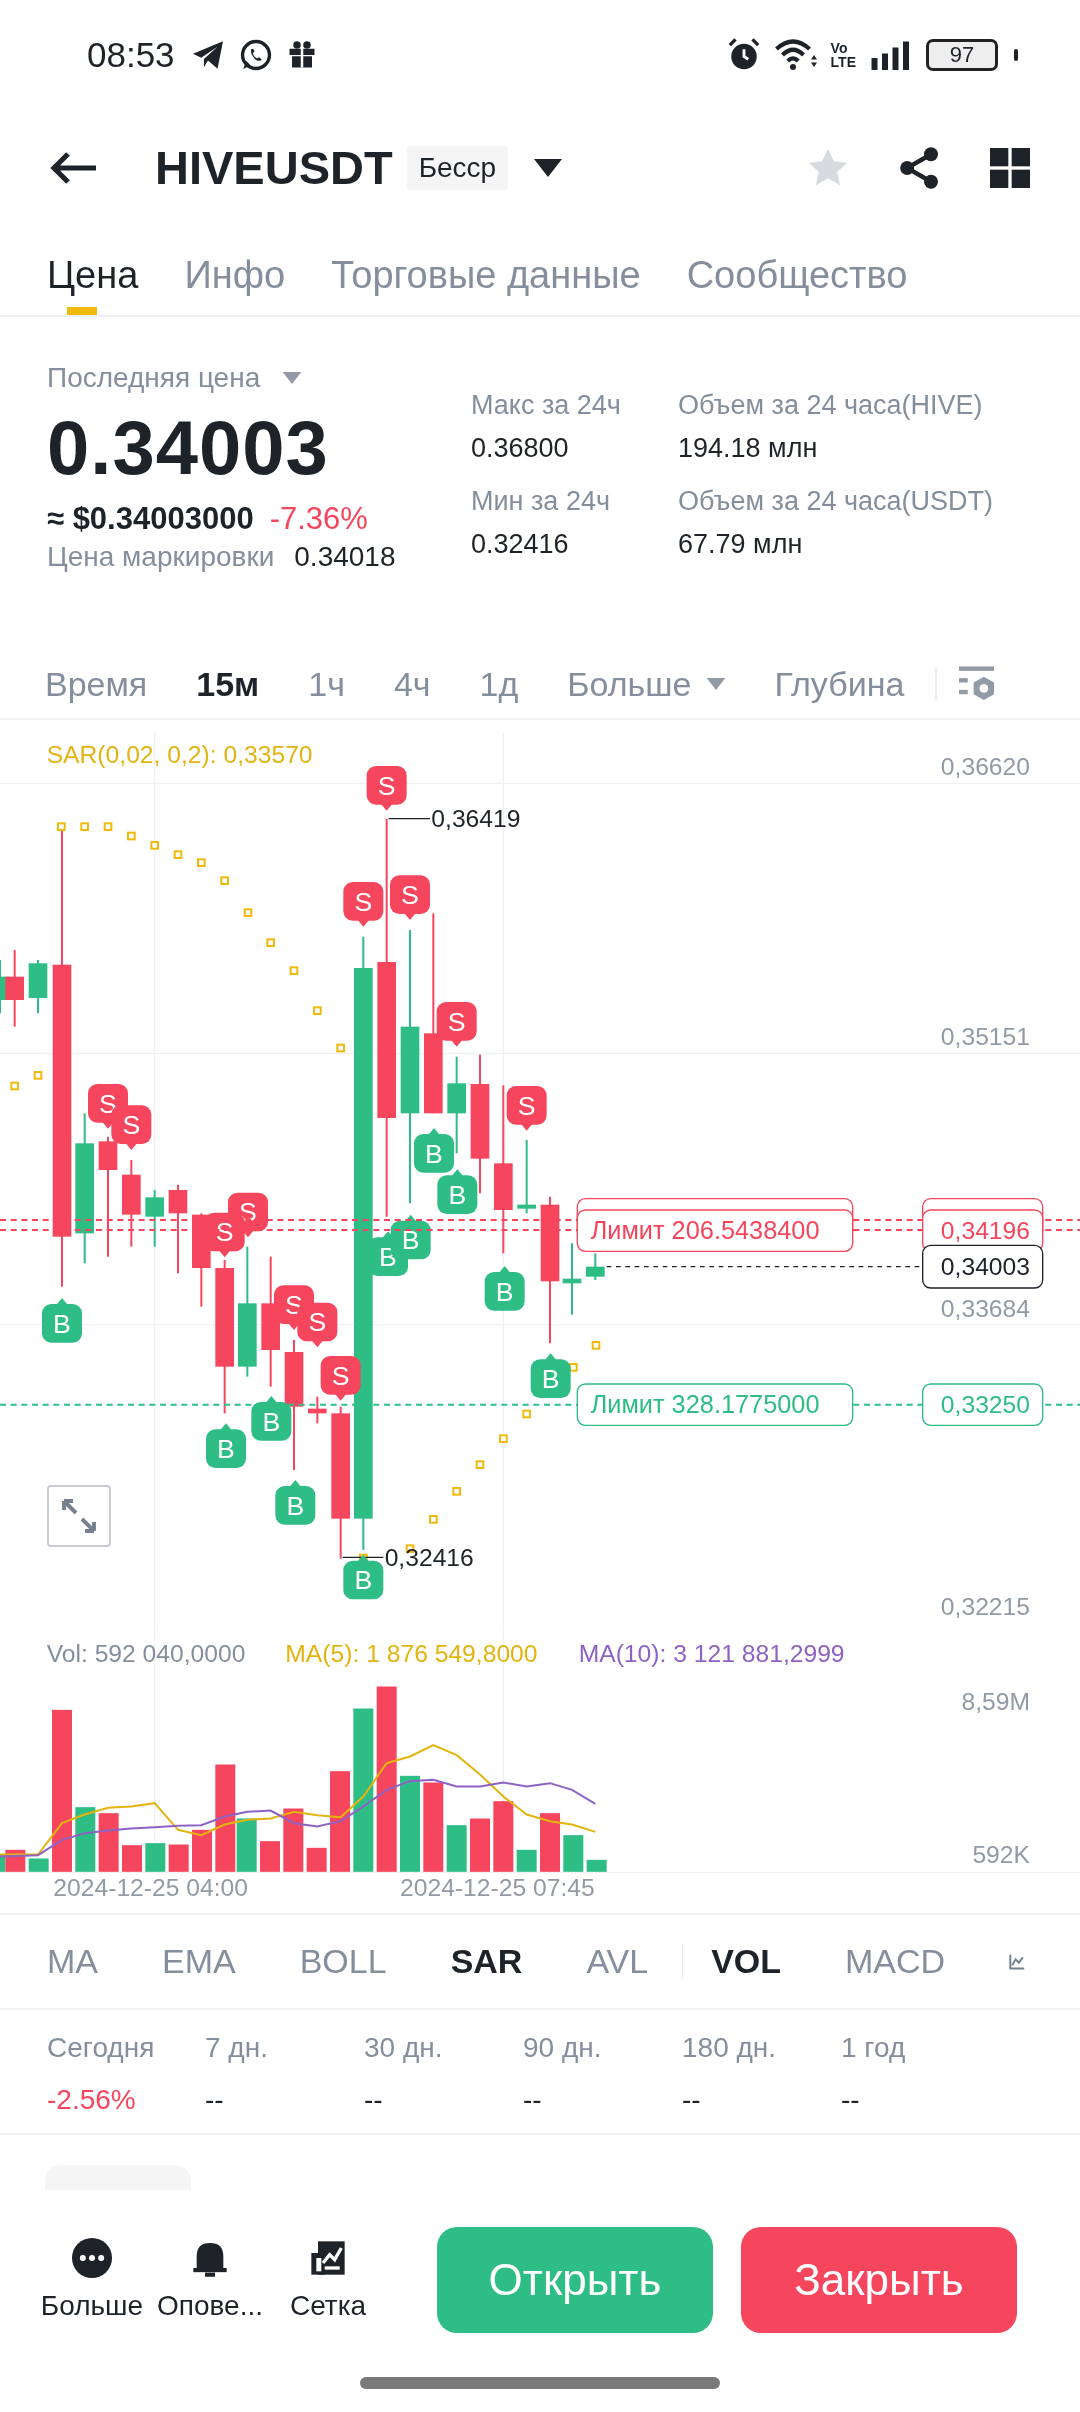  I want to click on stat-value: 0.32416, so click(520, 544).